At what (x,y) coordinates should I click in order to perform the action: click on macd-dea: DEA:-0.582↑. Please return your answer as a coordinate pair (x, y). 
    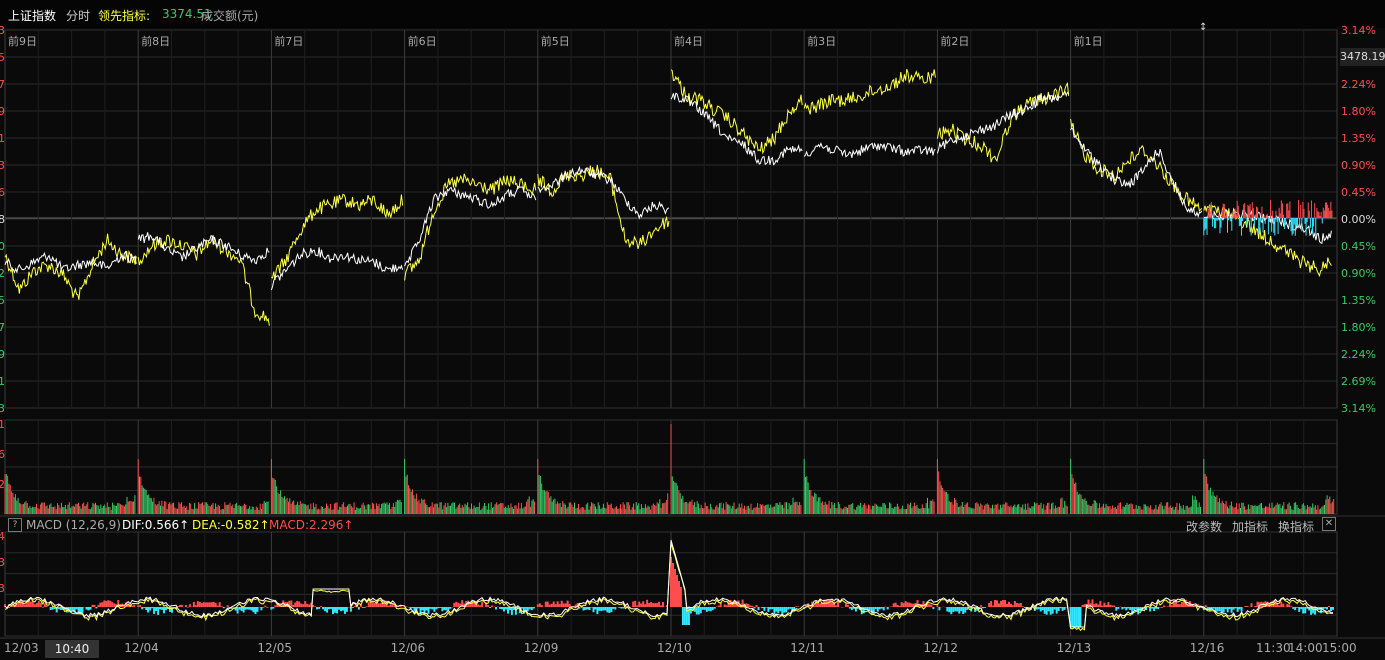
    Looking at the image, I should click on (231, 525).